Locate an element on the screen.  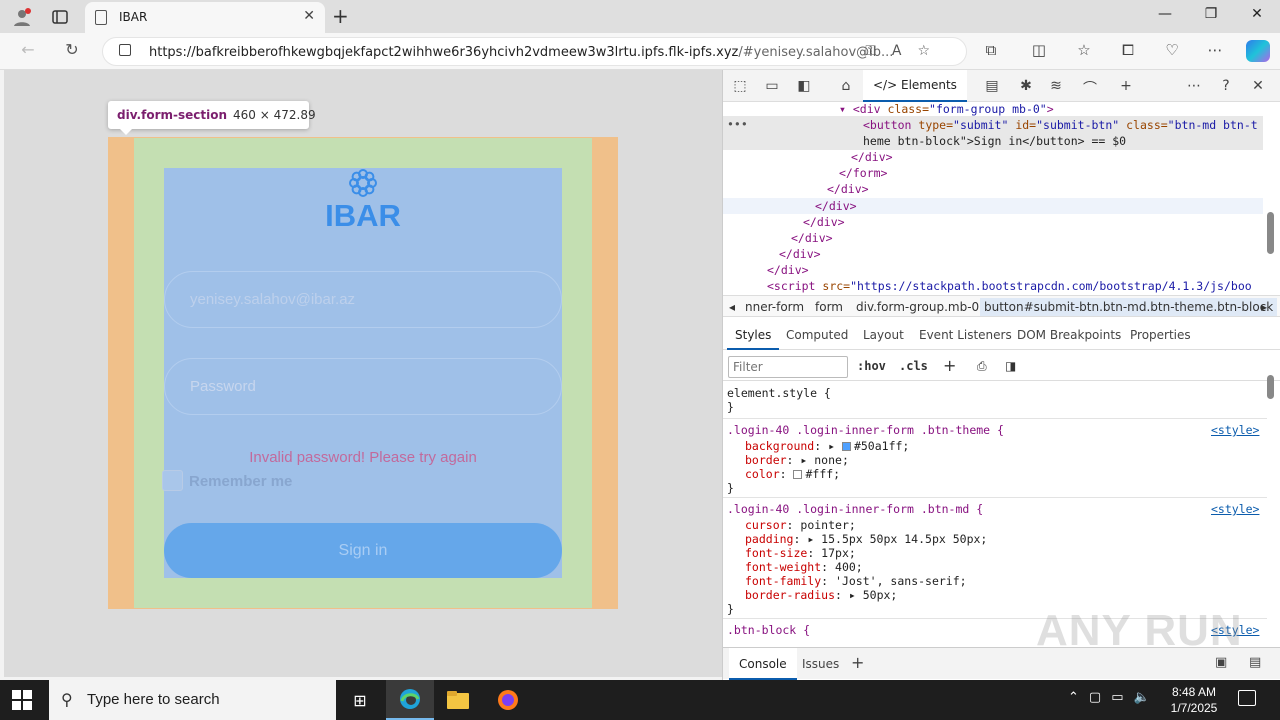
css-property: padding: ▸ 15.5px 50px 14.5px 50px; is located at coordinates (866, 539).